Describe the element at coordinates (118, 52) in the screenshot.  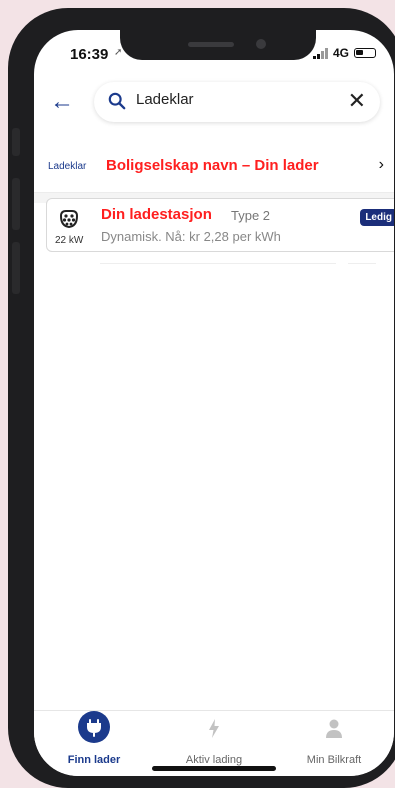
I see `location-icon: ➚` at that location.